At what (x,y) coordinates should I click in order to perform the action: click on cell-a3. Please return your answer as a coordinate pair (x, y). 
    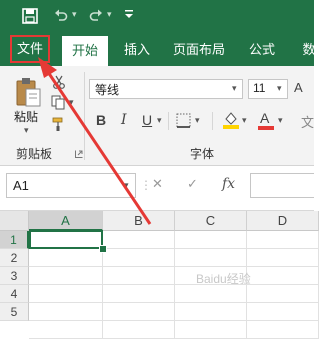
    Looking at the image, I should click on (66, 276).